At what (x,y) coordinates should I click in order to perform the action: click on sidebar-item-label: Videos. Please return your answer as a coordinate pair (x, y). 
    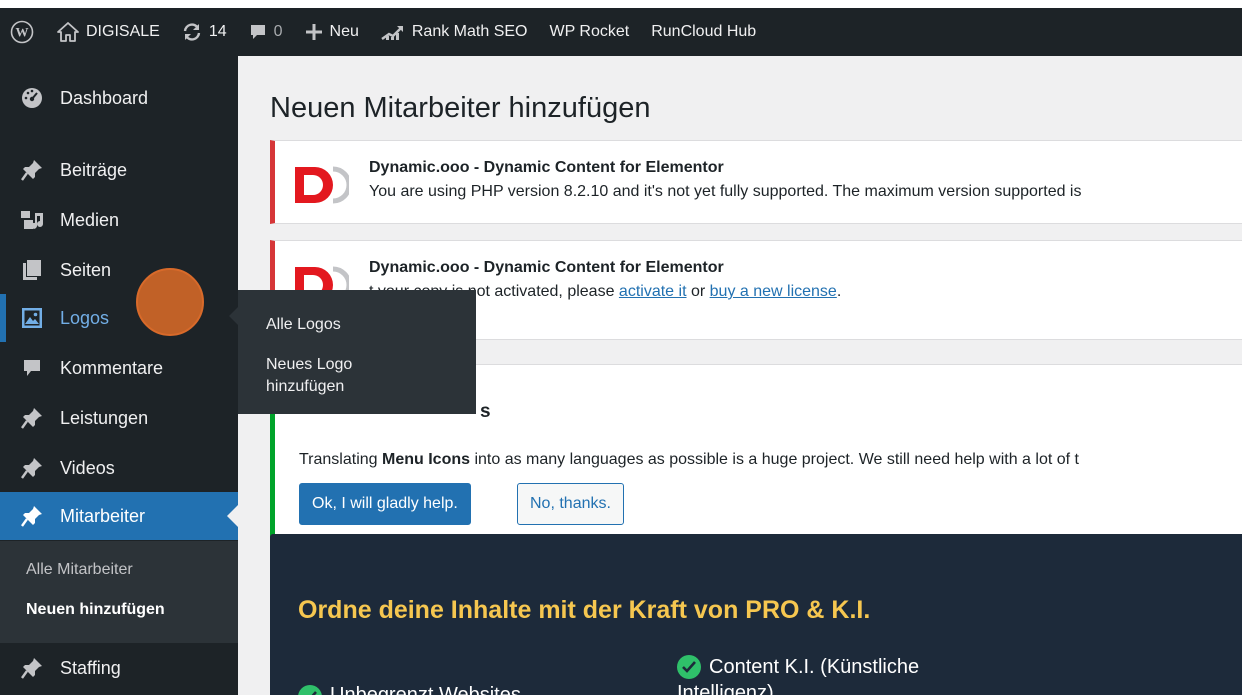
    Looking at the image, I should click on (87, 467).